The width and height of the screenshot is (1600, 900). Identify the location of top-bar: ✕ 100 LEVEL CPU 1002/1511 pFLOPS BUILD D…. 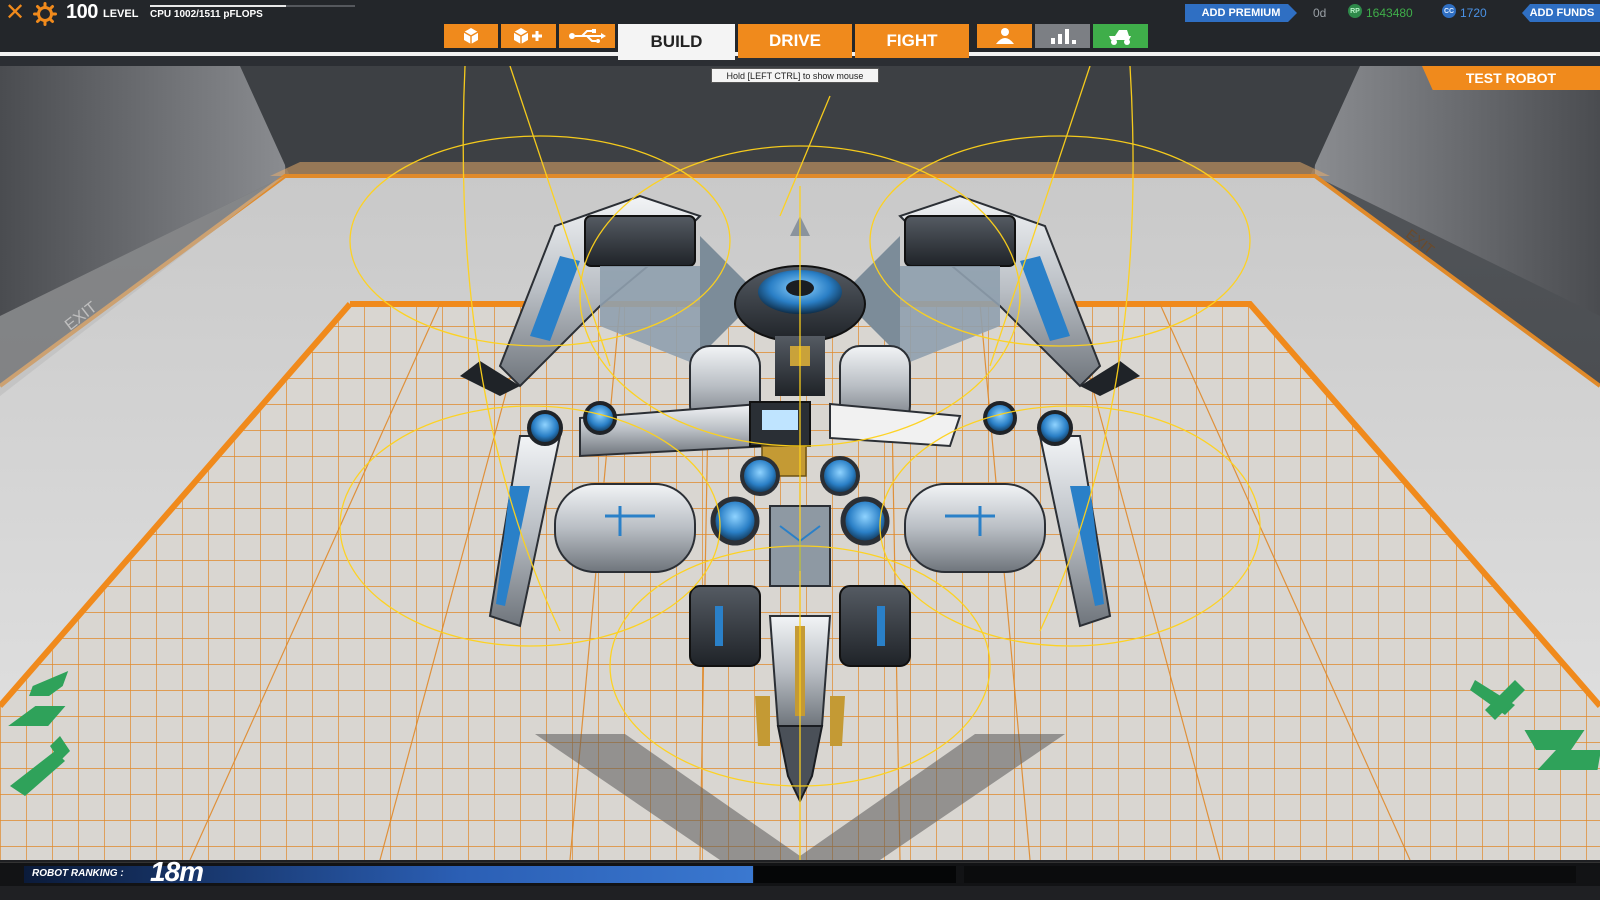
(800, 33).